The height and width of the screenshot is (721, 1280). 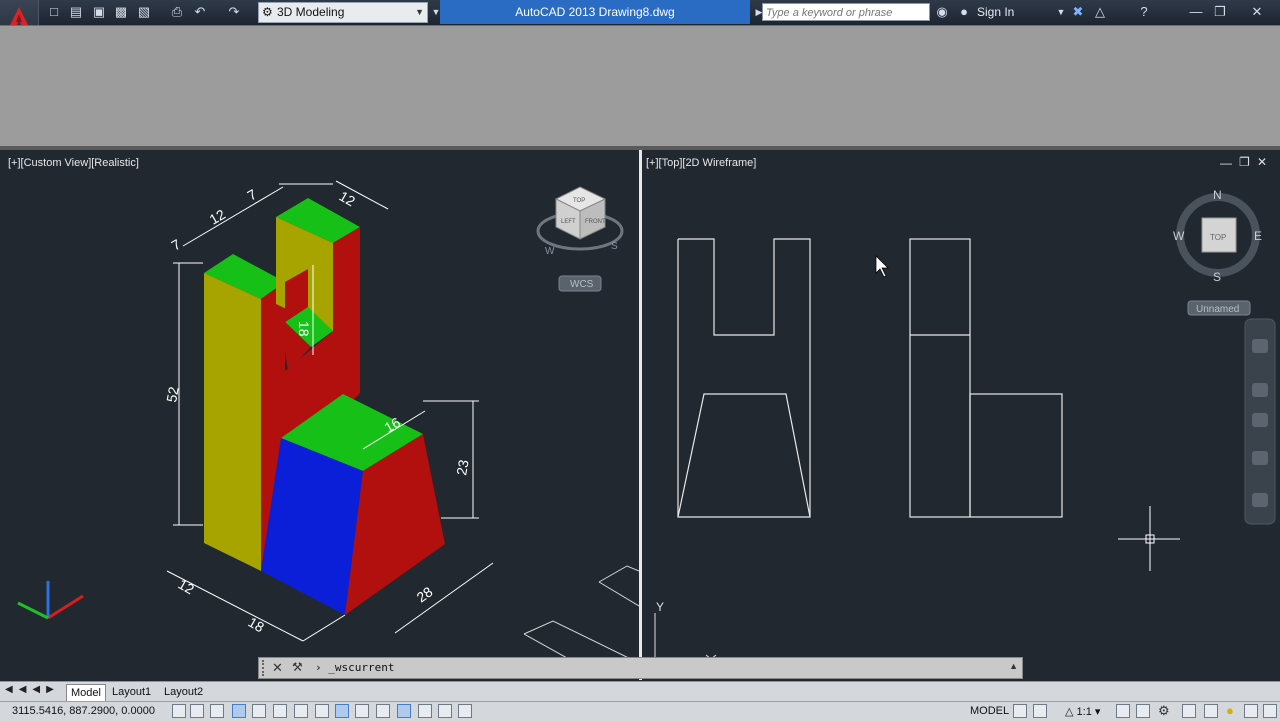 I want to click on tab-layout2: Layout2, so click(x=183, y=692).